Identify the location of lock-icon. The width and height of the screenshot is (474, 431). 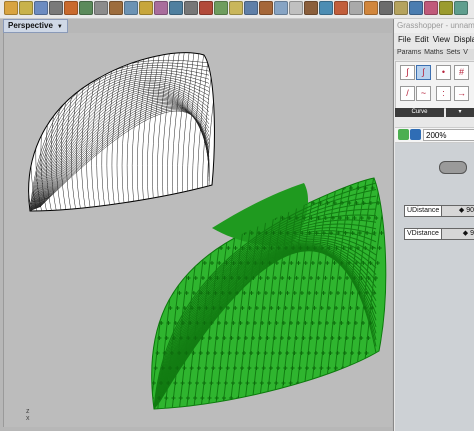
(11, 8).